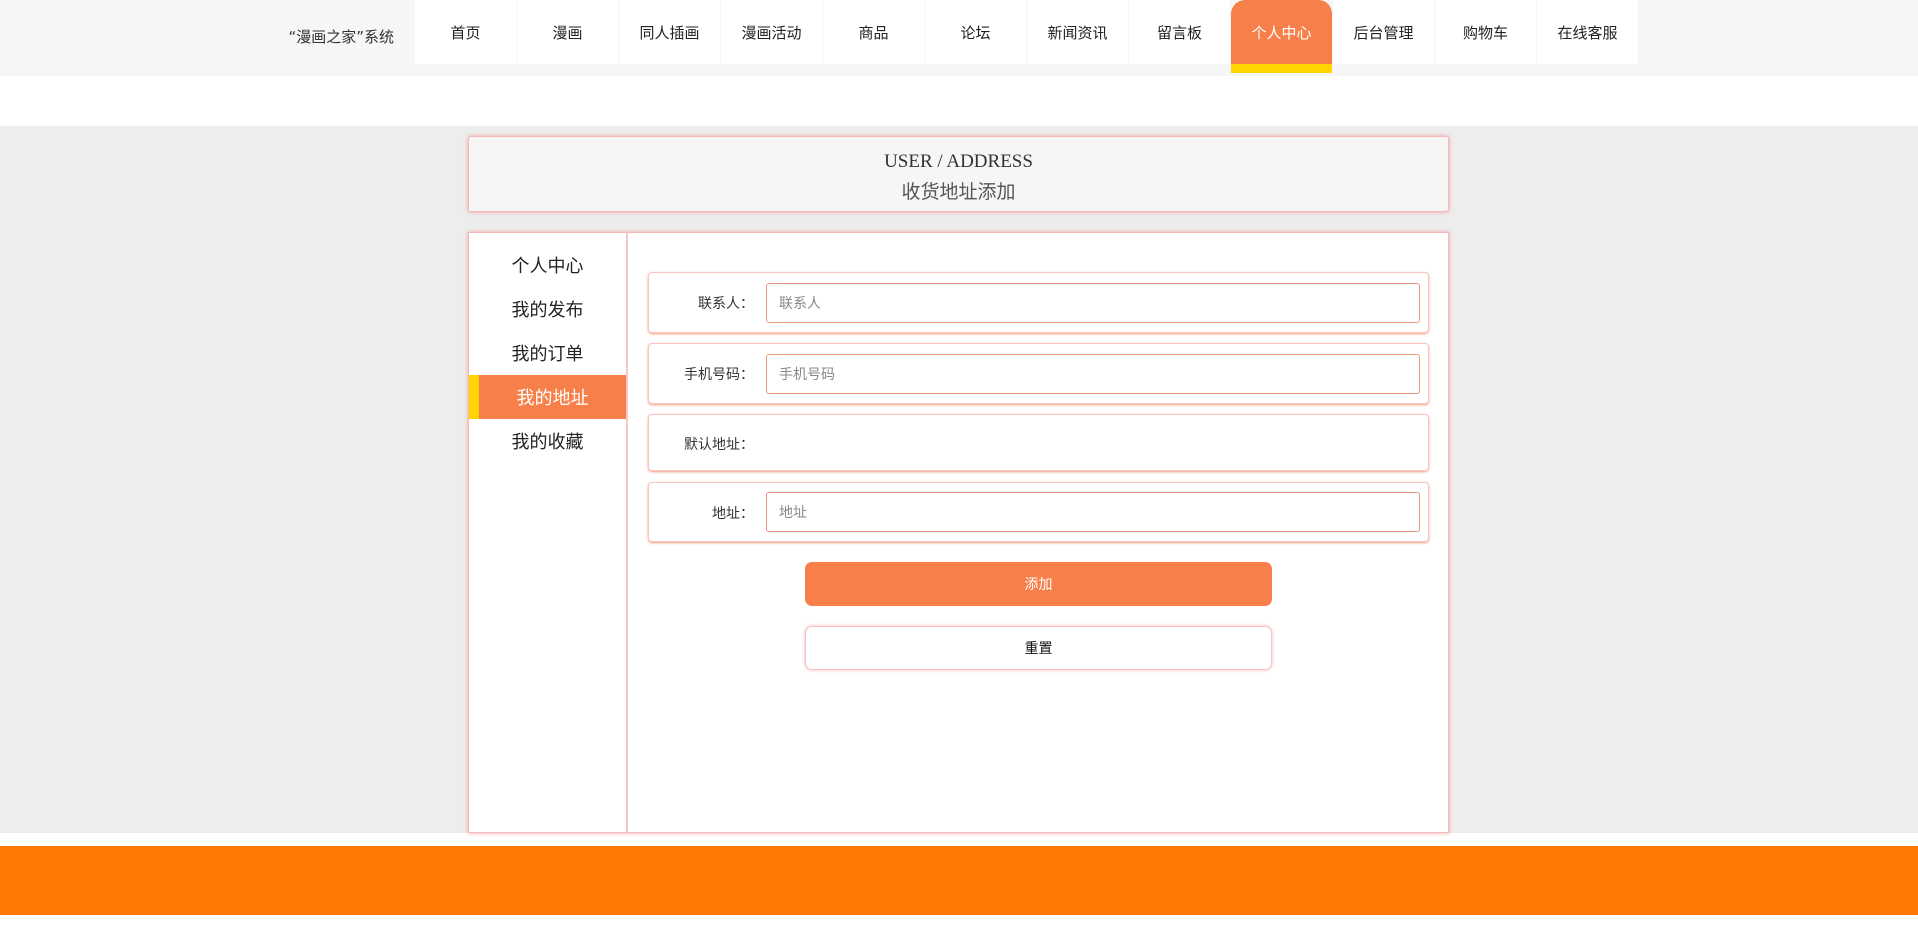 The height and width of the screenshot is (928, 1918). I want to click on site-brand: “漫画之家”系统, so click(341, 37).